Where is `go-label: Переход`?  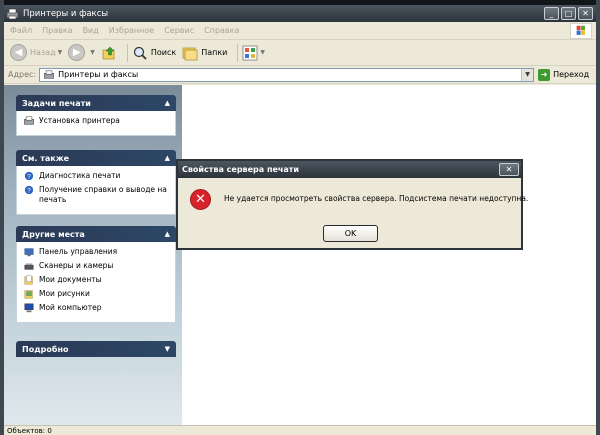
go-label: Переход is located at coordinates (571, 74).